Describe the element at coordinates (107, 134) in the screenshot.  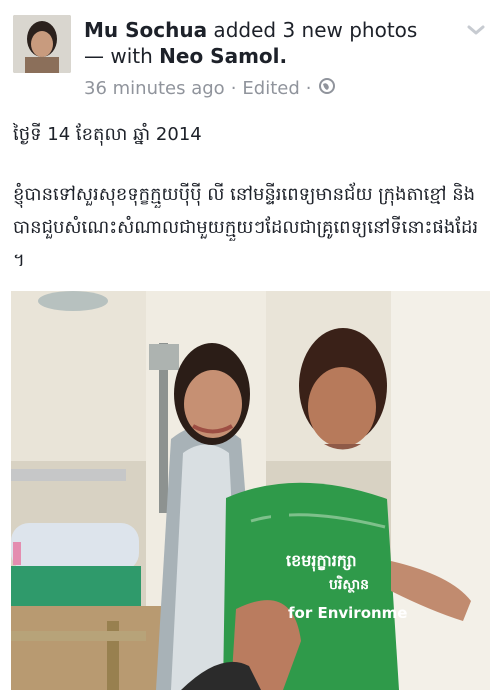
I see `post-date: ថ្ងៃទី 14 ខែតុលា ឆ្នាំ 2014` at that location.